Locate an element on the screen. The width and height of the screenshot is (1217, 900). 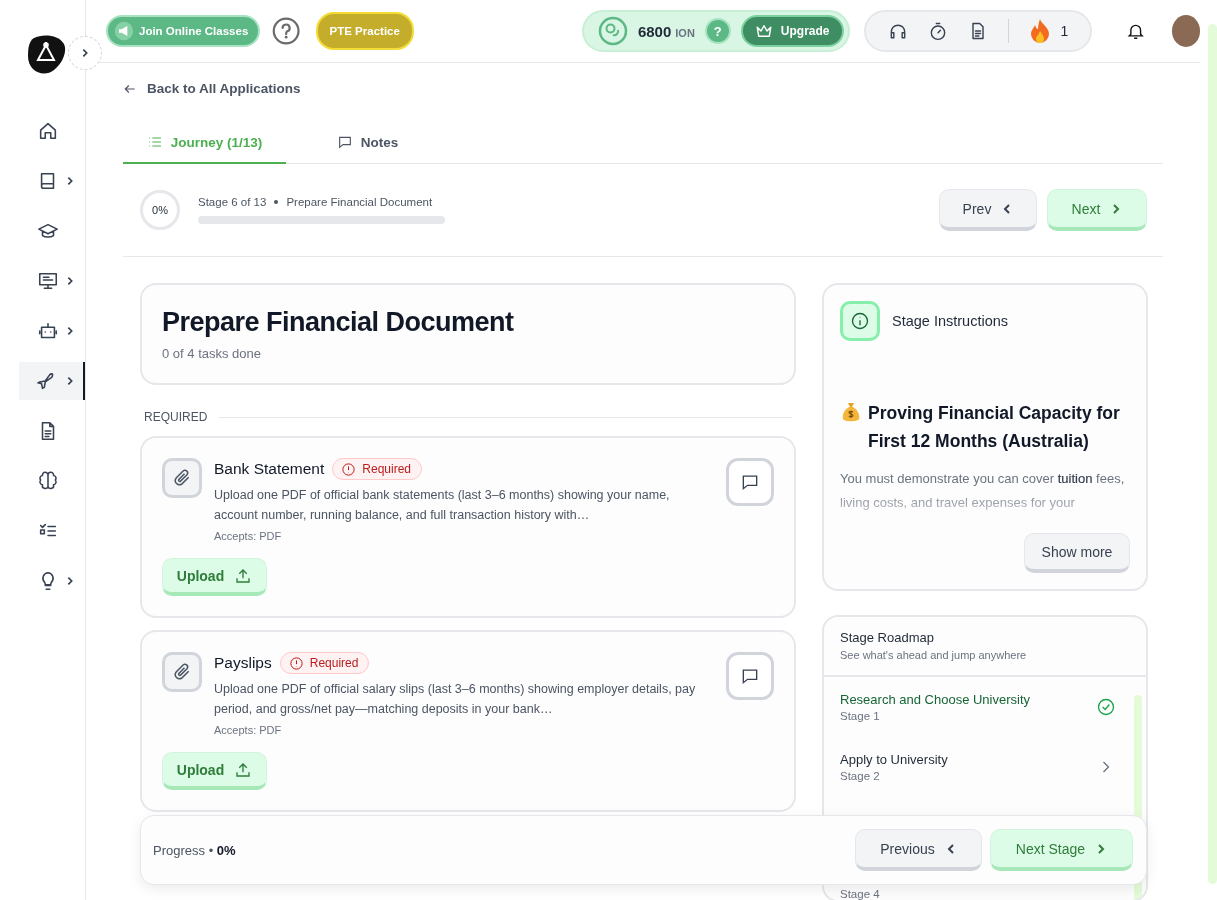
instructions-title: Stage Instructions is located at coordinates (950, 321).